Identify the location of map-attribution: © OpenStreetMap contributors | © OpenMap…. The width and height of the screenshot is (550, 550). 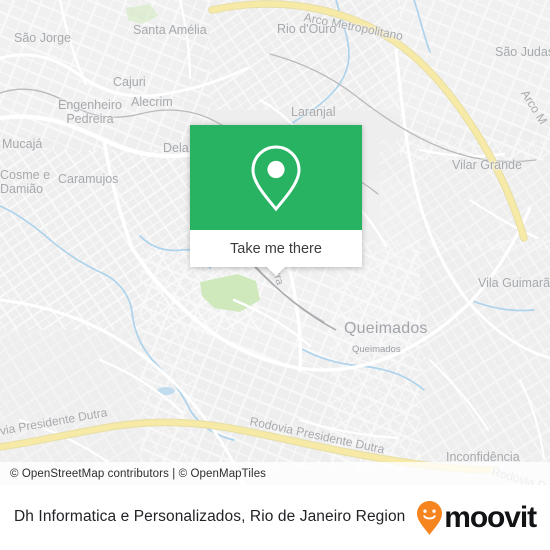
(275, 473).